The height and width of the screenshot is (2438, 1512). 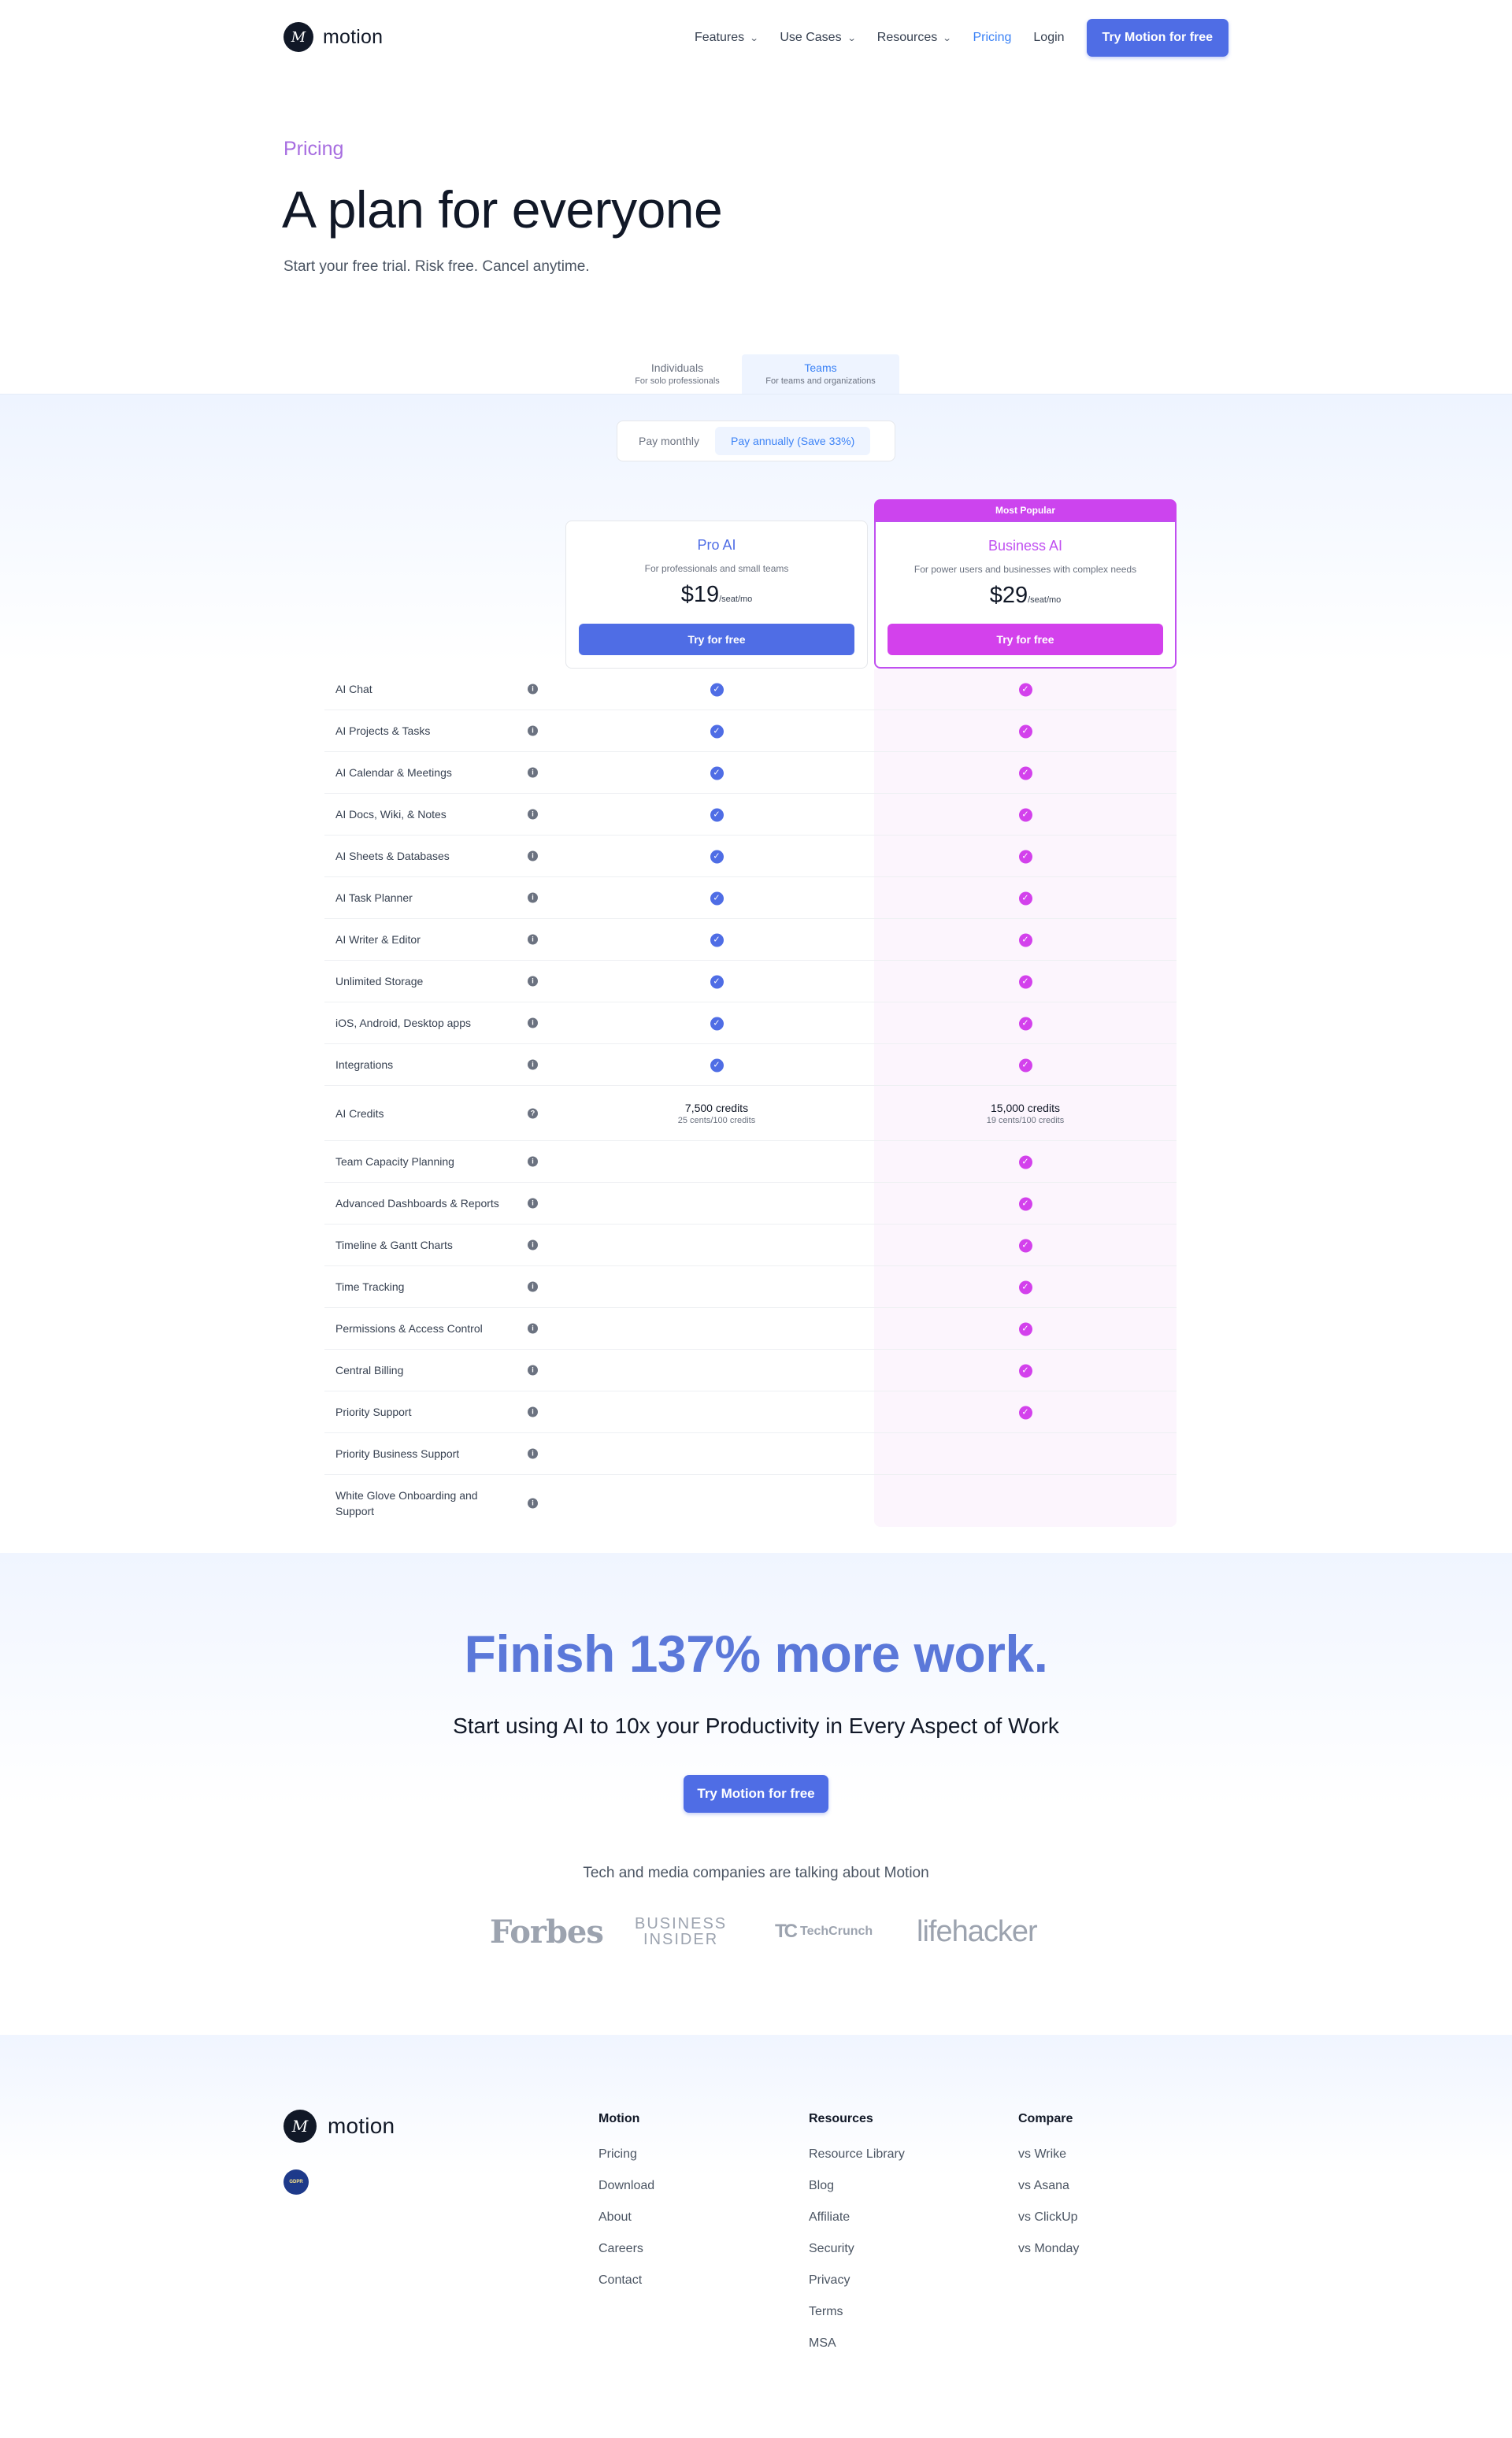 What do you see at coordinates (681, 1939) in the screenshot?
I see `logo-line: INSIDER` at bounding box center [681, 1939].